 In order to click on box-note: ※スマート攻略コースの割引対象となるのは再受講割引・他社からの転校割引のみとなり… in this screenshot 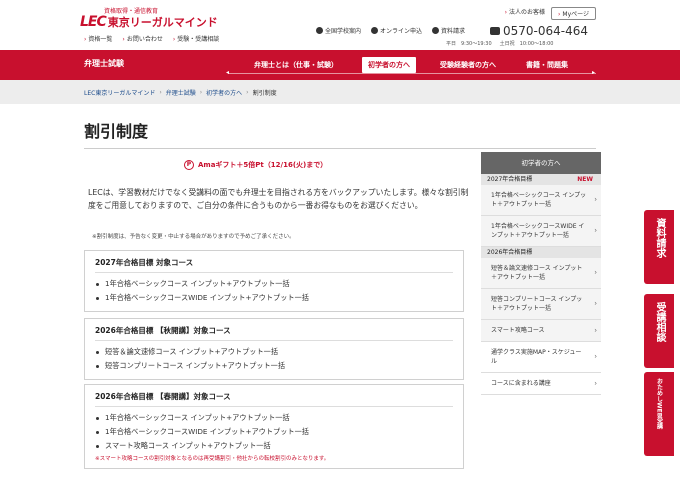, I will do `click(212, 459)`.